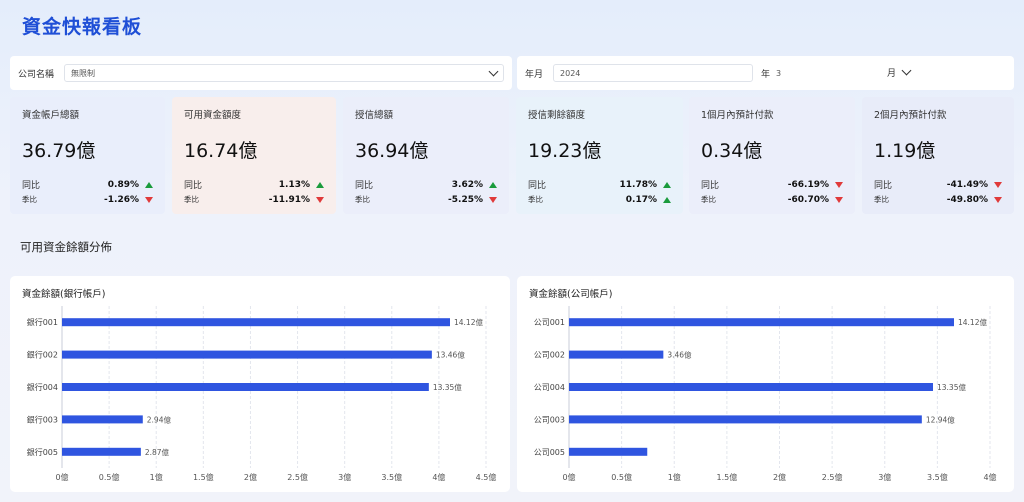 This screenshot has height=502, width=1024. What do you see at coordinates (42, 419) in the screenshot?
I see `y-tick-label: 銀行003` at bounding box center [42, 419].